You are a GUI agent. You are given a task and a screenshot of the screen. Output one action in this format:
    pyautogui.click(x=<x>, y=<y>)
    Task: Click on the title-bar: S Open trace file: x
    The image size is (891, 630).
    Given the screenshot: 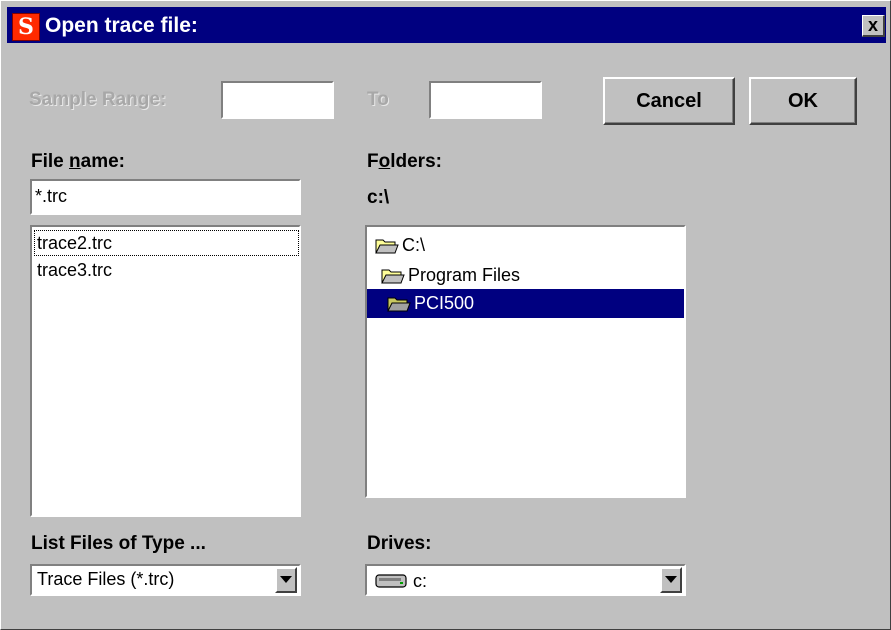 What is the action you would take?
    pyautogui.click(x=446, y=25)
    